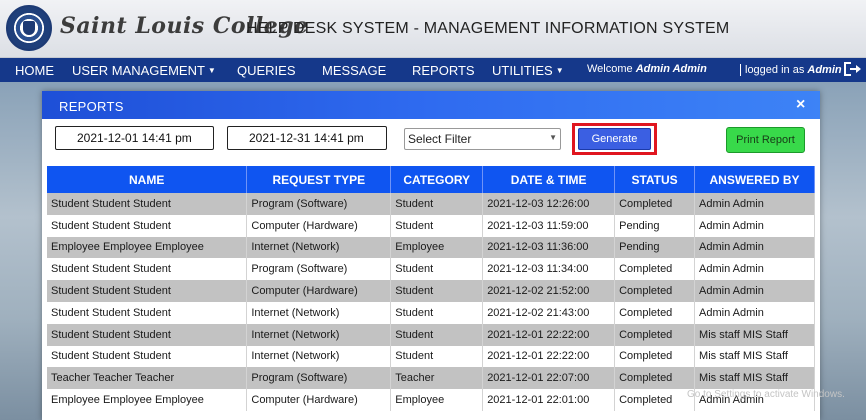  I want to click on close-icon: ×, so click(800, 105).